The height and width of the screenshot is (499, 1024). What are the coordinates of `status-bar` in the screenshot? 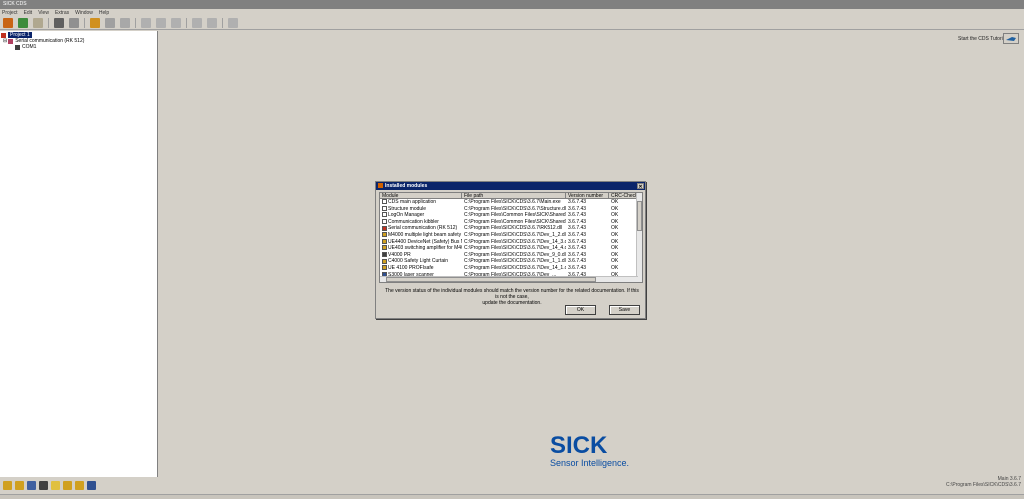 It's located at (512, 496).